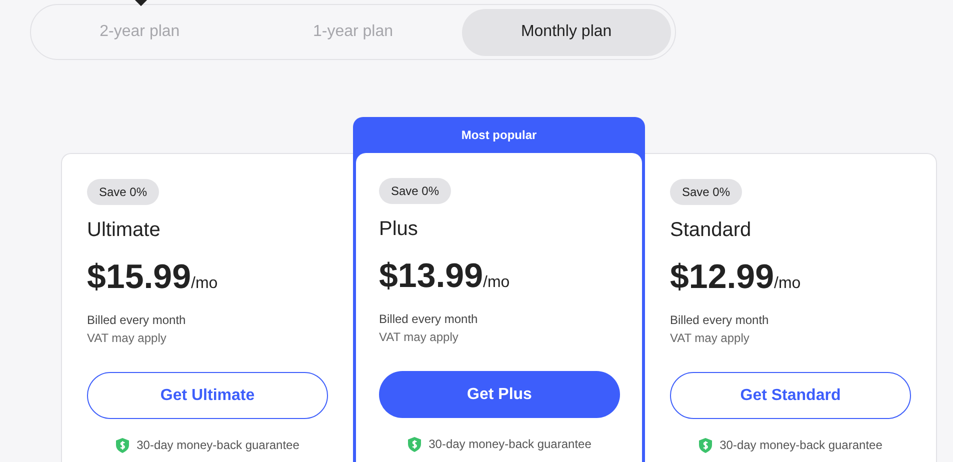  I want to click on plan-name: Standard, so click(711, 230).